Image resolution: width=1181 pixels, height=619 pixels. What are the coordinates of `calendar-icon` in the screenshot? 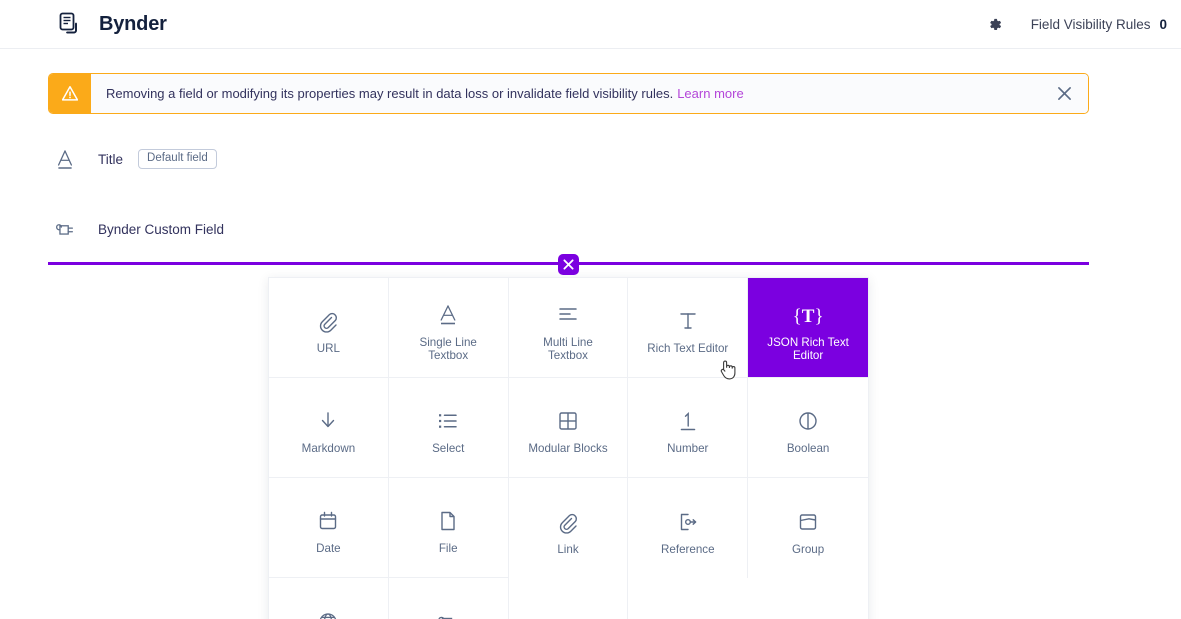 It's located at (328, 517).